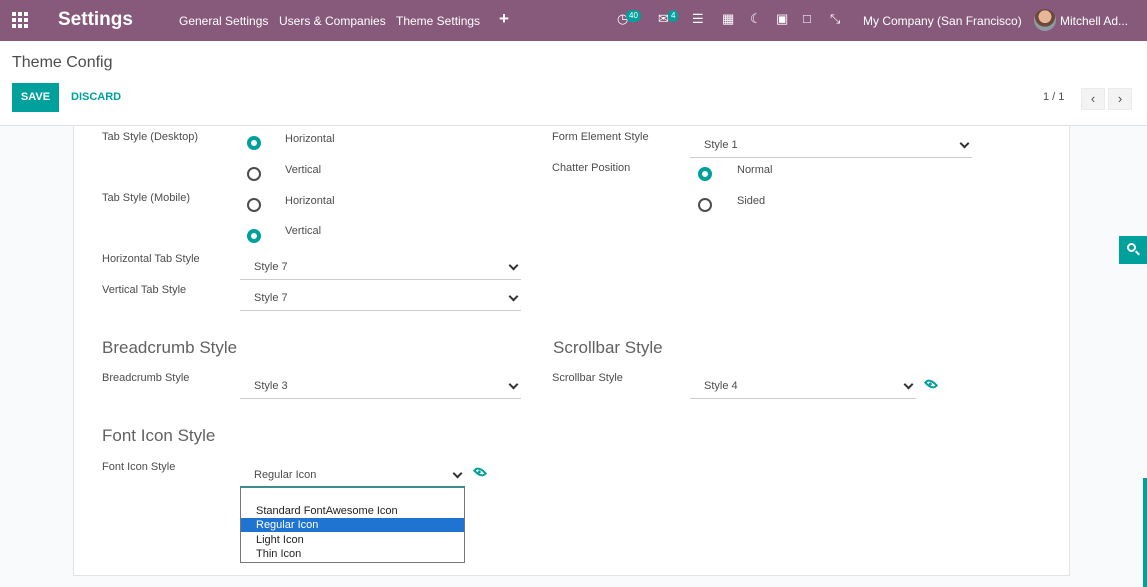 The height and width of the screenshot is (587, 1147). Describe the element at coordinates (705, 174) in the screenshot. I see `chatter-normal-radio` at that location.